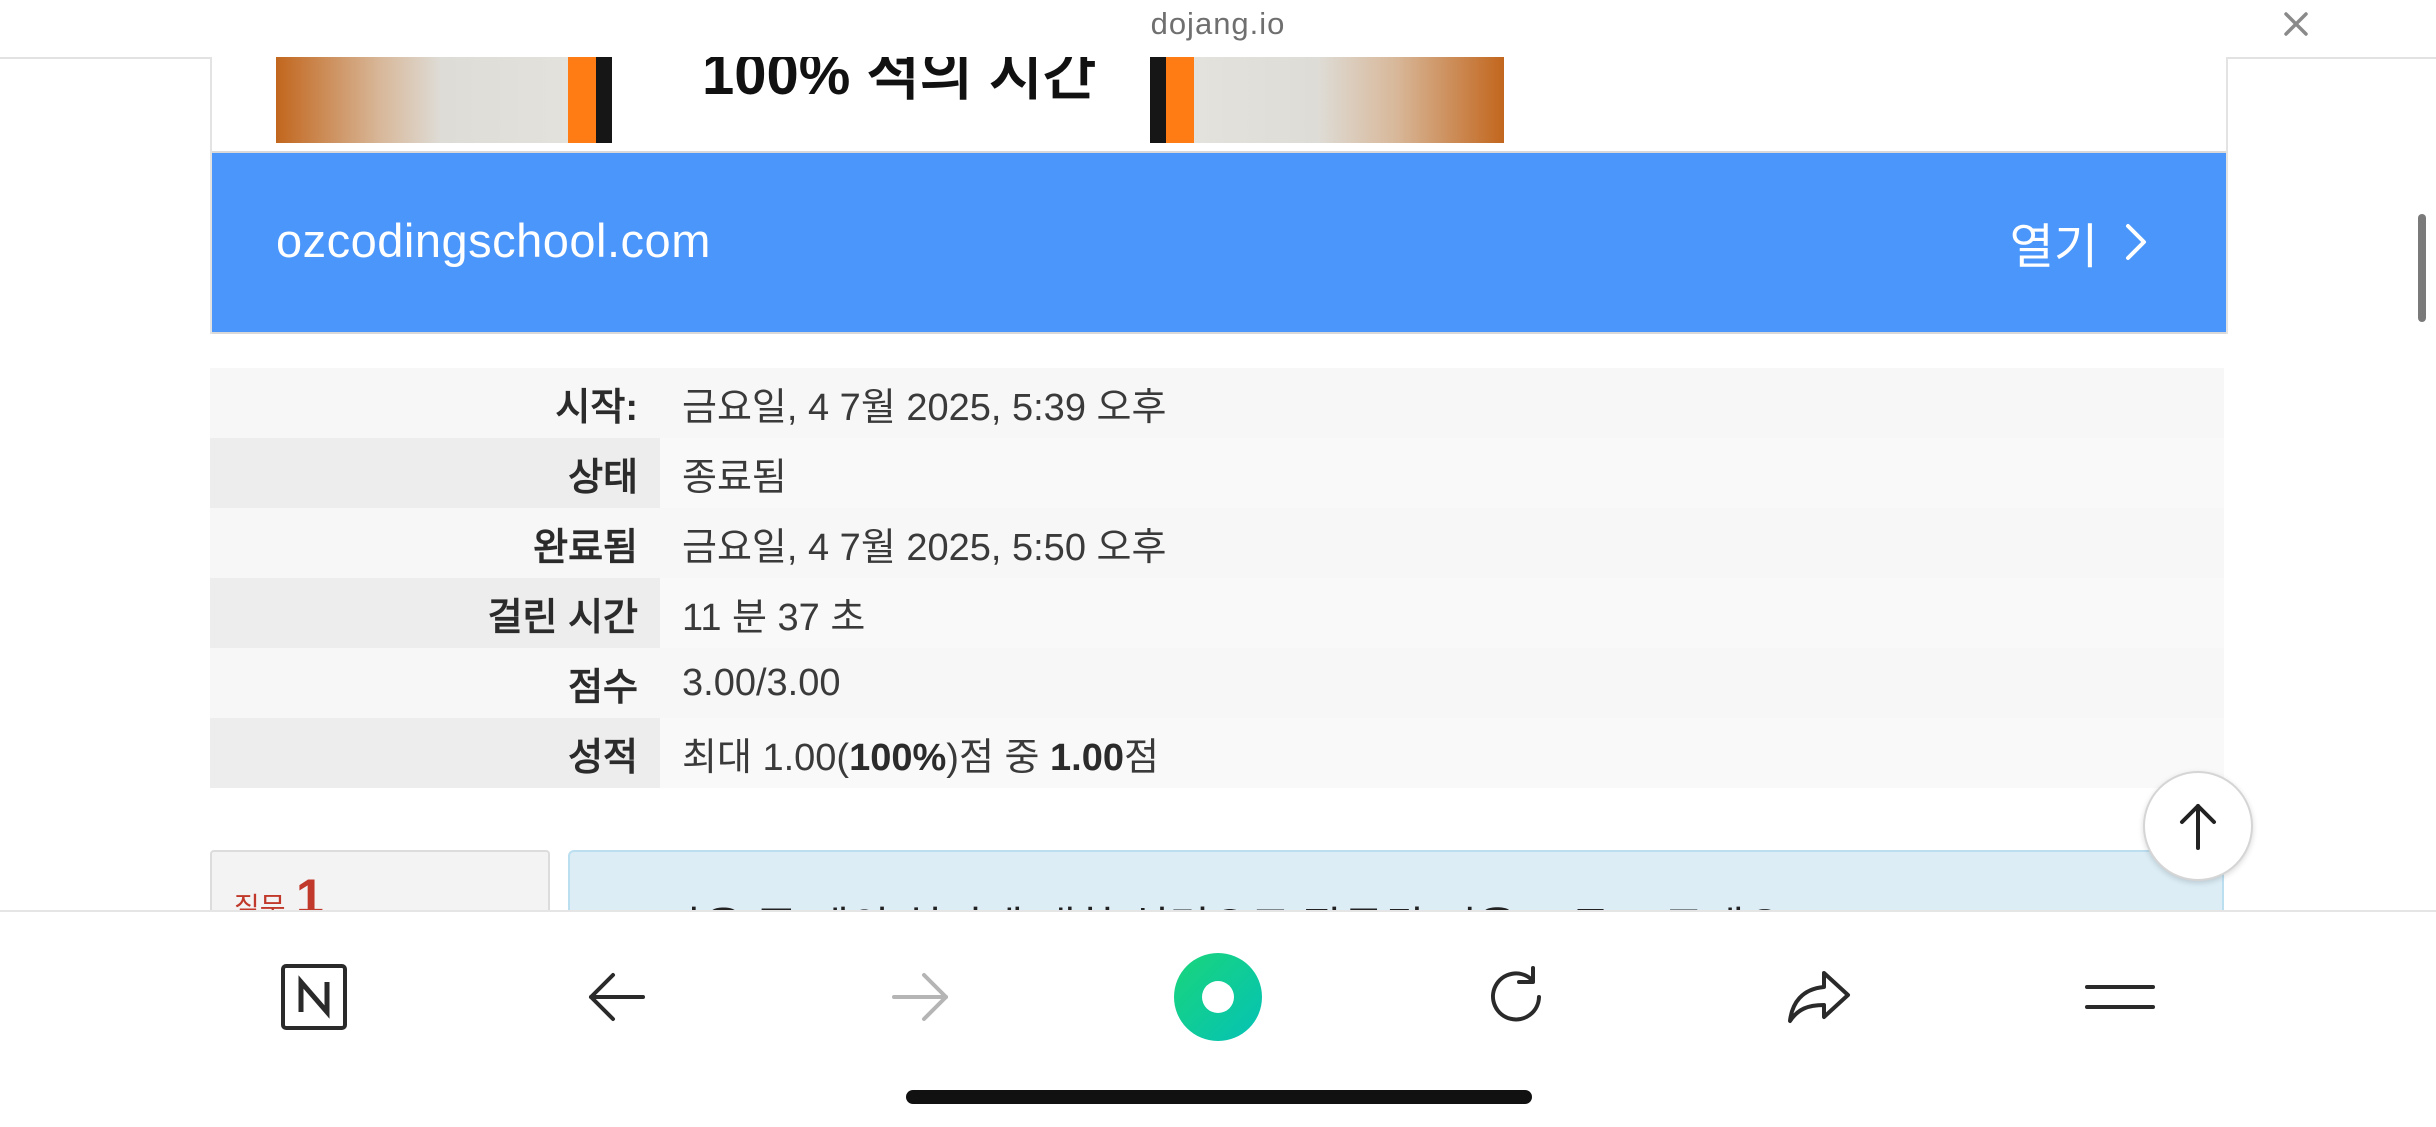 The width and height of the screenshot is (2436, 1127). I want to click on table-row: 상태 종료됨, so click(1217, 473).